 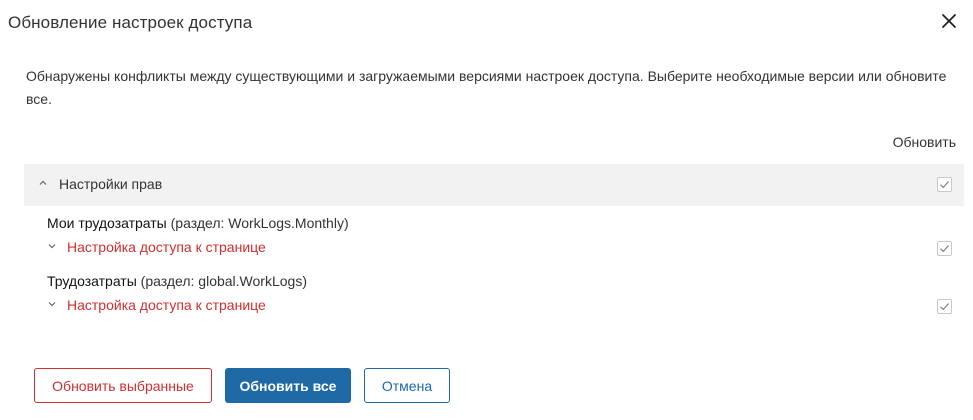 What do you see at coordinates (111, 184) in the screenshot?
I see `group-label: Настройки прав` at bounding box center [111, 184].